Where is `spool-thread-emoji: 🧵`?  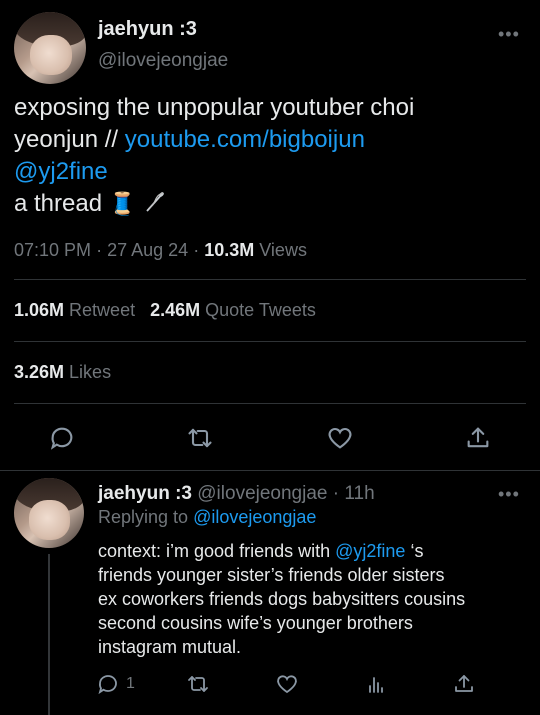 spool-thread-emoji: 🧵 is located at coordinates (122, 203).